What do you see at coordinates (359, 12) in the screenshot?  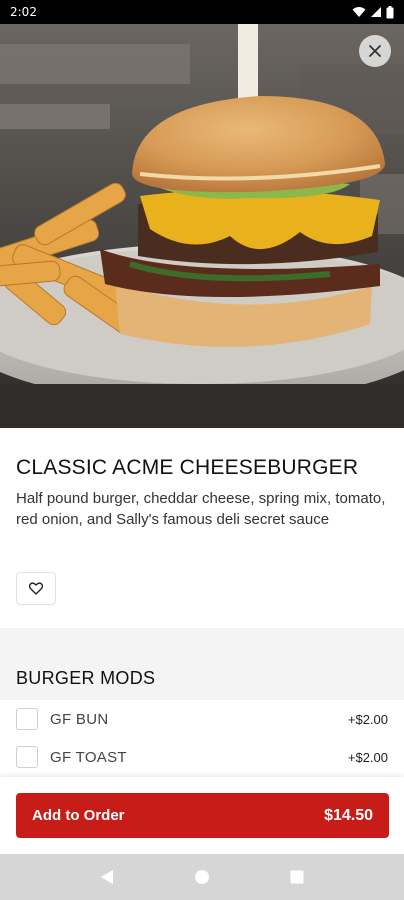 I see `wifi-icon` at bounding box center [359, 12].